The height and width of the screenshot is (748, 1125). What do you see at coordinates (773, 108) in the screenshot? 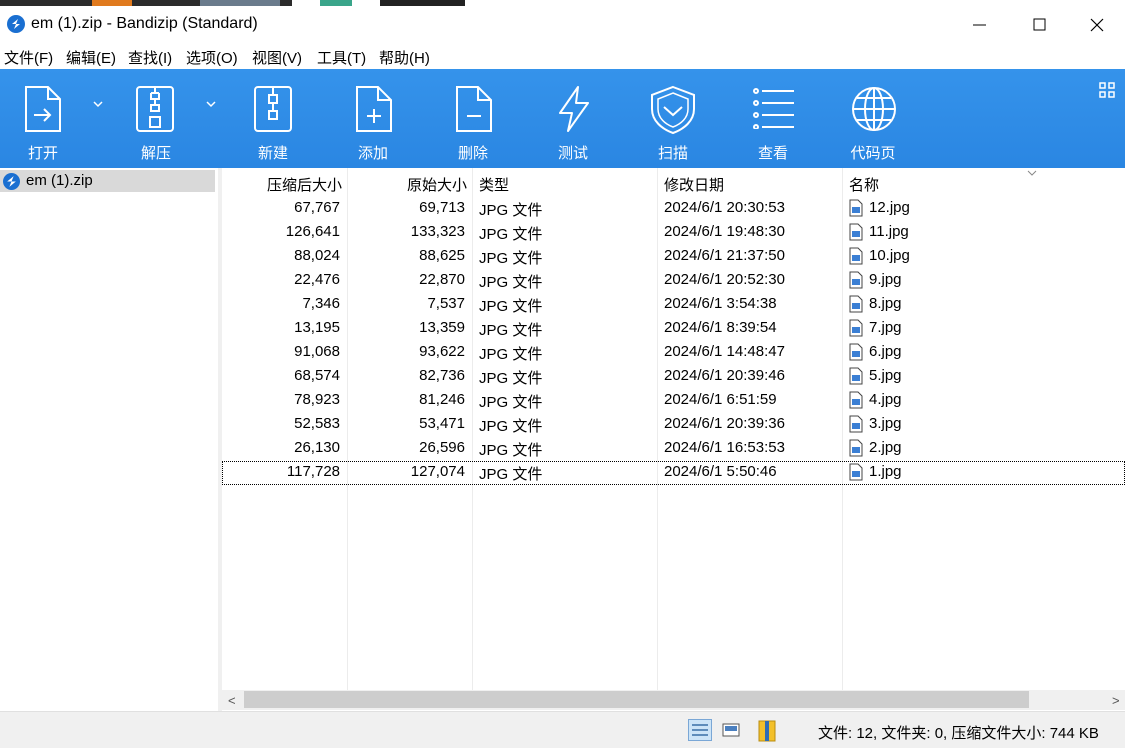
I see `view-list-icon` at bounding box center [773, 108].